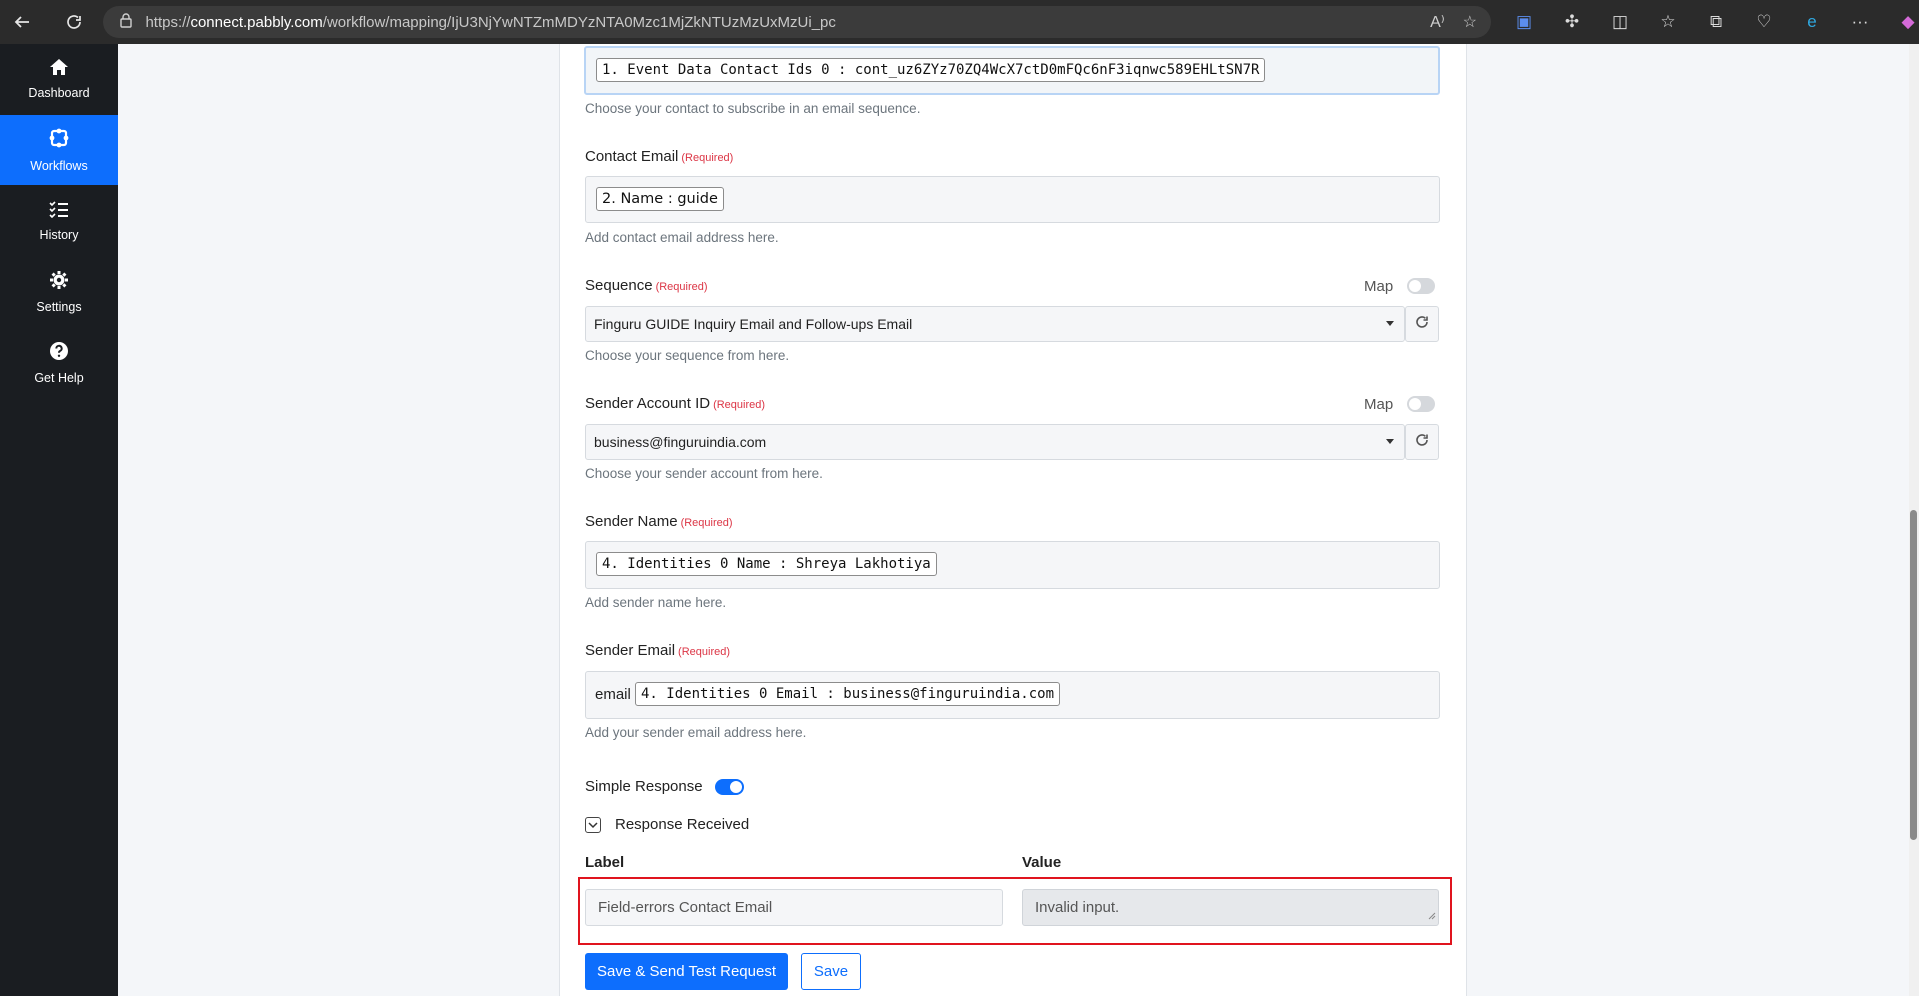 This screenshot has height=996, width=1919. Describe the element at coordinates (685, 907) in the screenshot. I see `response-label-value: Field-errors Contact Email` at that location.